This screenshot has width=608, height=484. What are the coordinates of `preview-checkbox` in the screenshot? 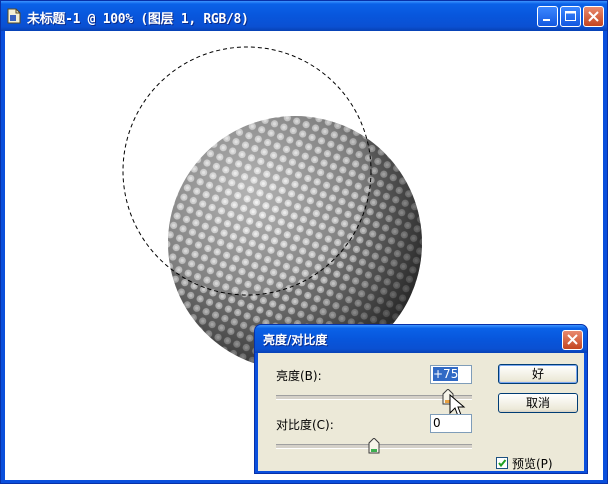 It's located at (502, 463).